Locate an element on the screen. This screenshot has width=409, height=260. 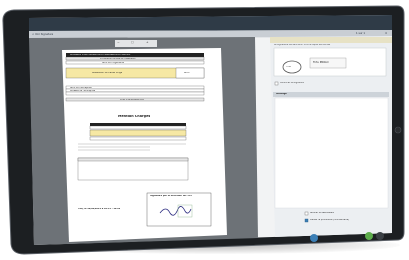
app-top-bar is located at coordinates (210, 23).